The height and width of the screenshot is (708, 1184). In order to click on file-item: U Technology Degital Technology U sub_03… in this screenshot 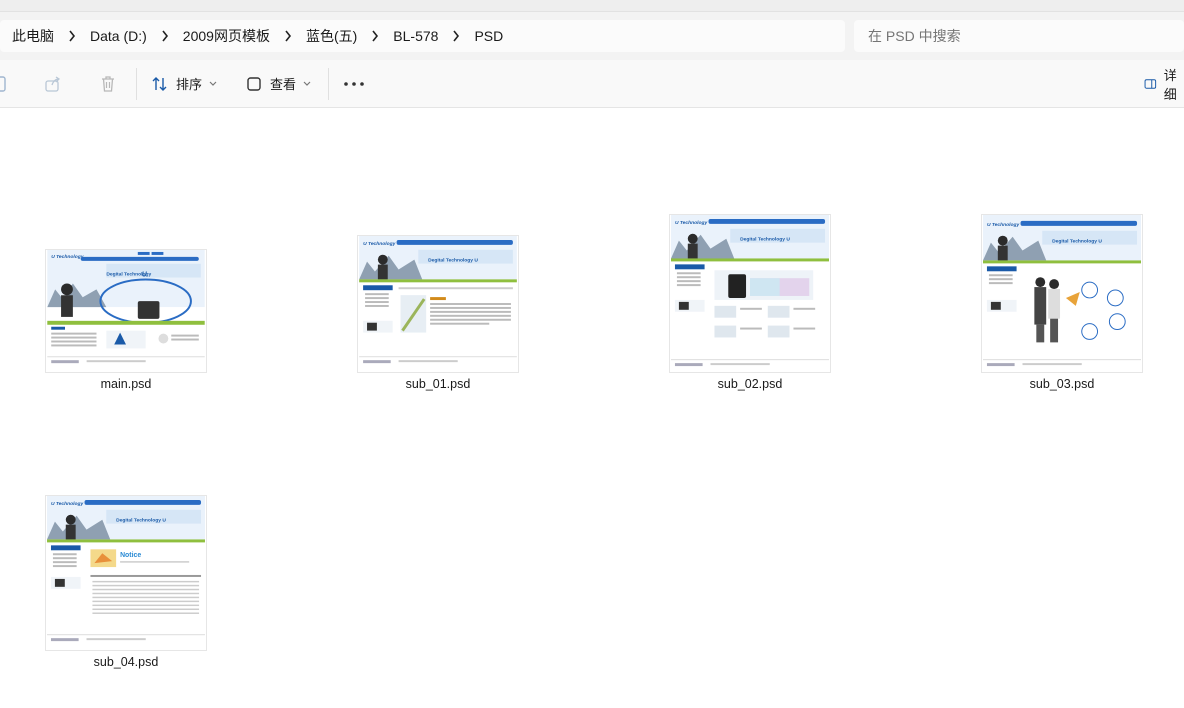, I will do `click(1062, 302)`.